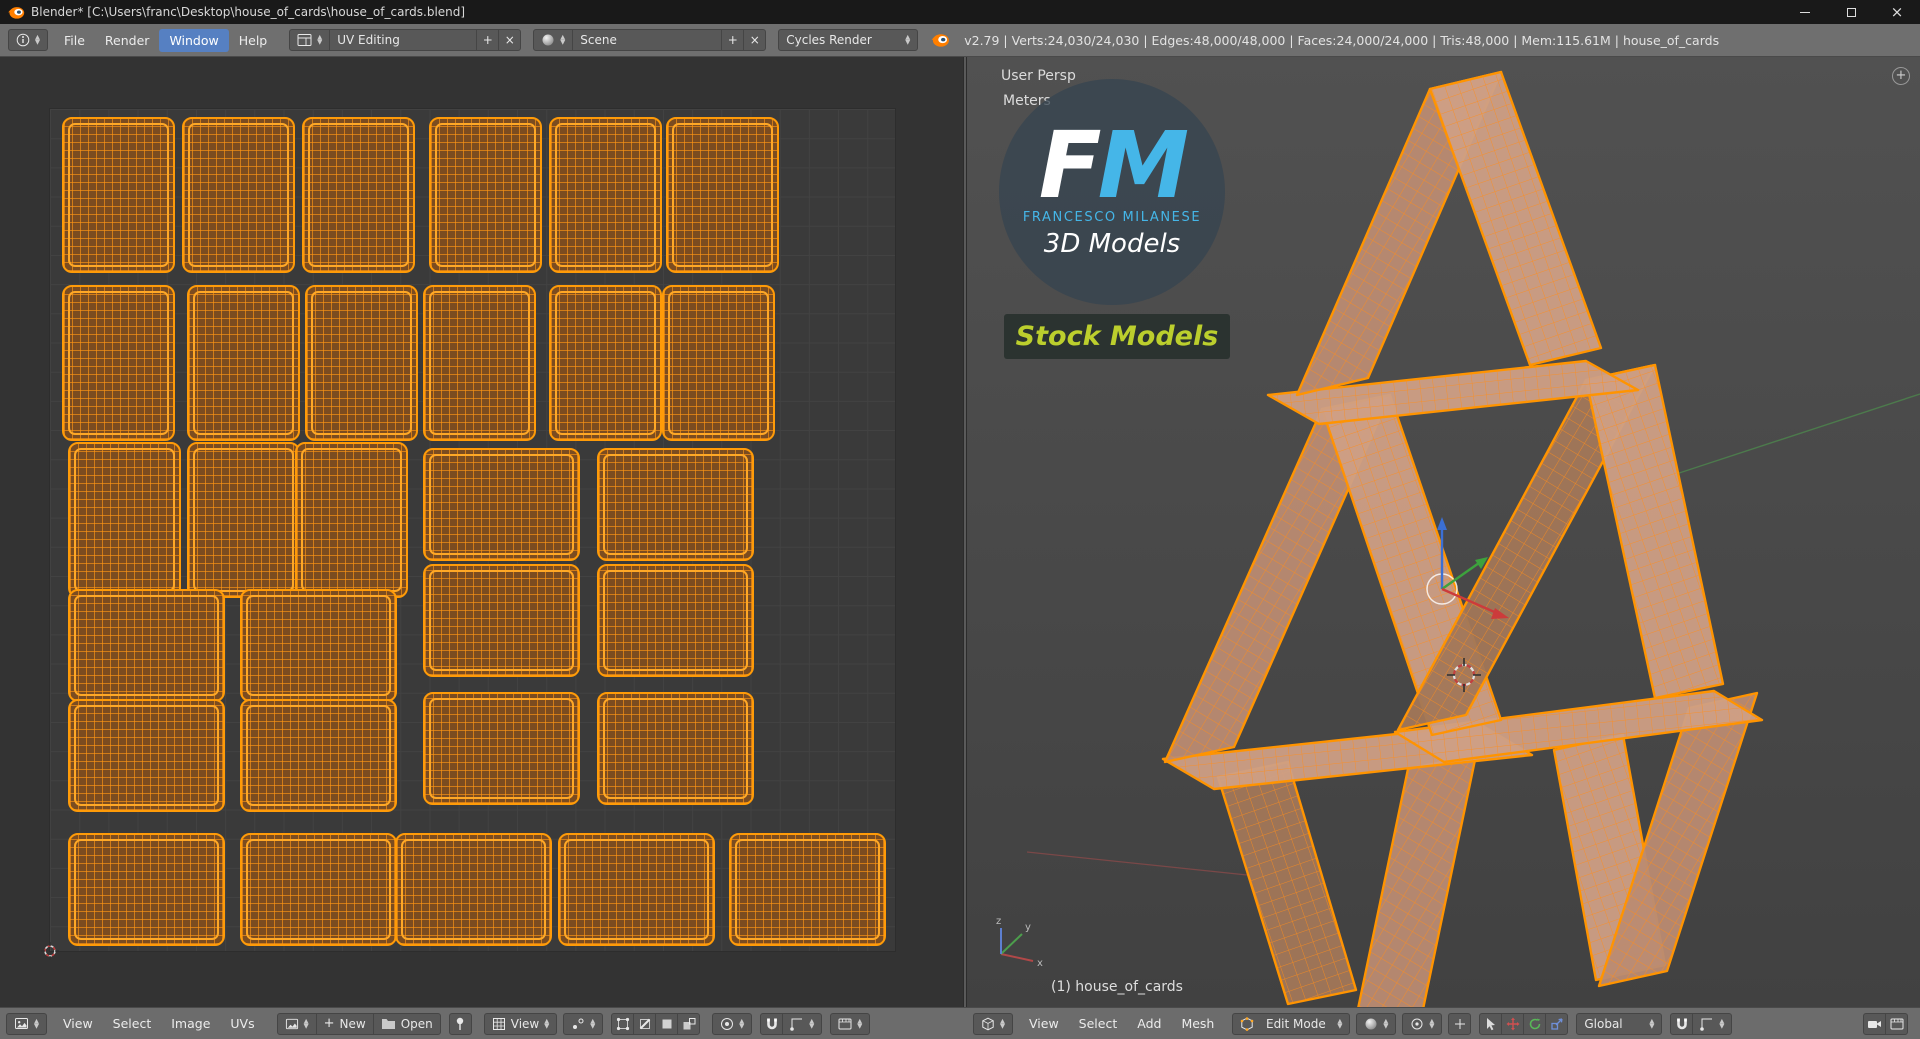 The width and height of the screenshot is (1920, 1039). Describe the element at coordinates (993, 1023) in the screenshot. I see `editor-type-selector-3d: ▲ ▼` at that location.